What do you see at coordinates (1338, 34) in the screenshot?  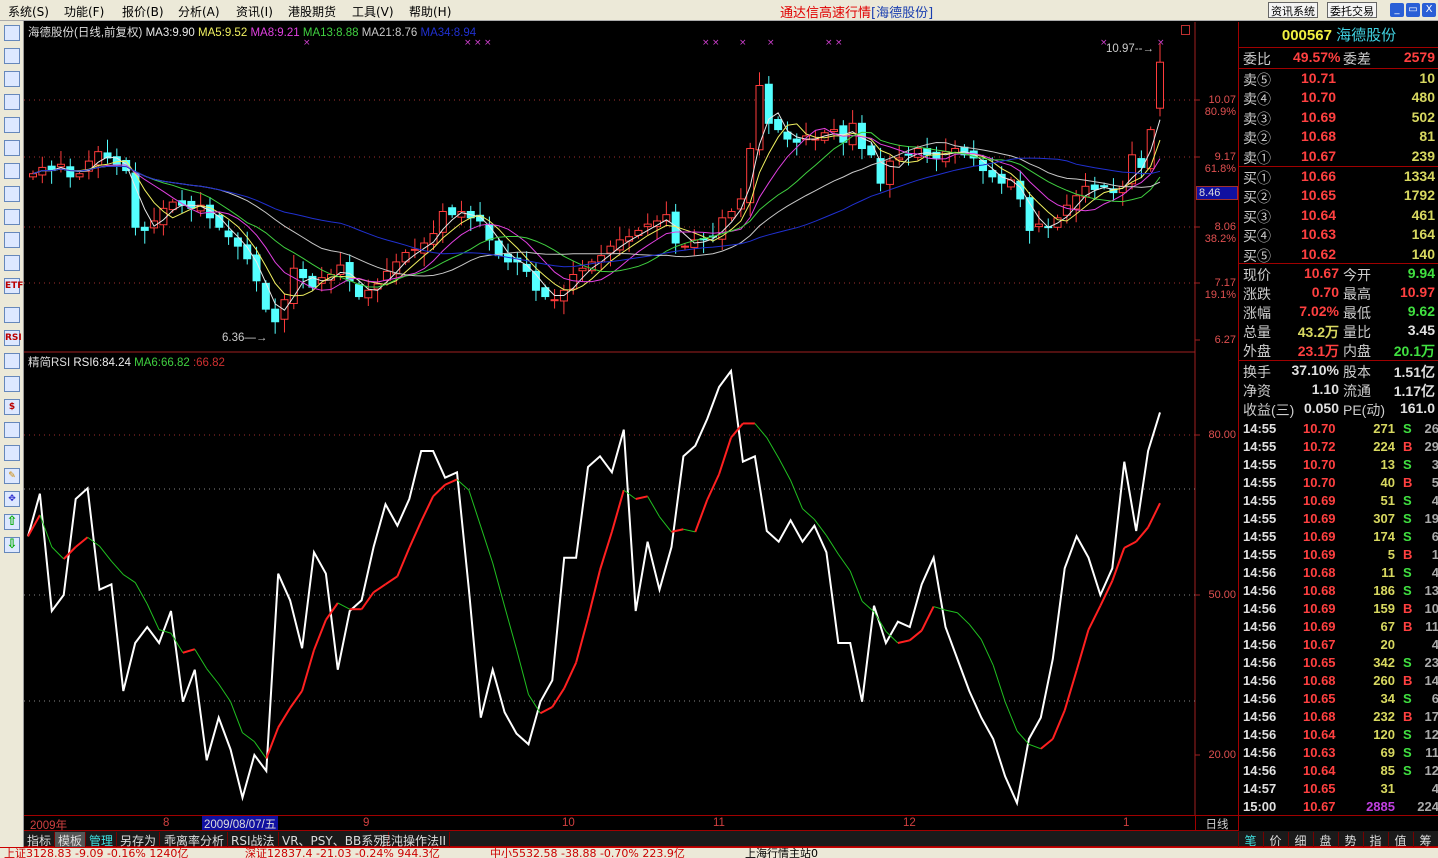 I see `stock-header: 000567 海德股份` at bounding box center [1338, 34].